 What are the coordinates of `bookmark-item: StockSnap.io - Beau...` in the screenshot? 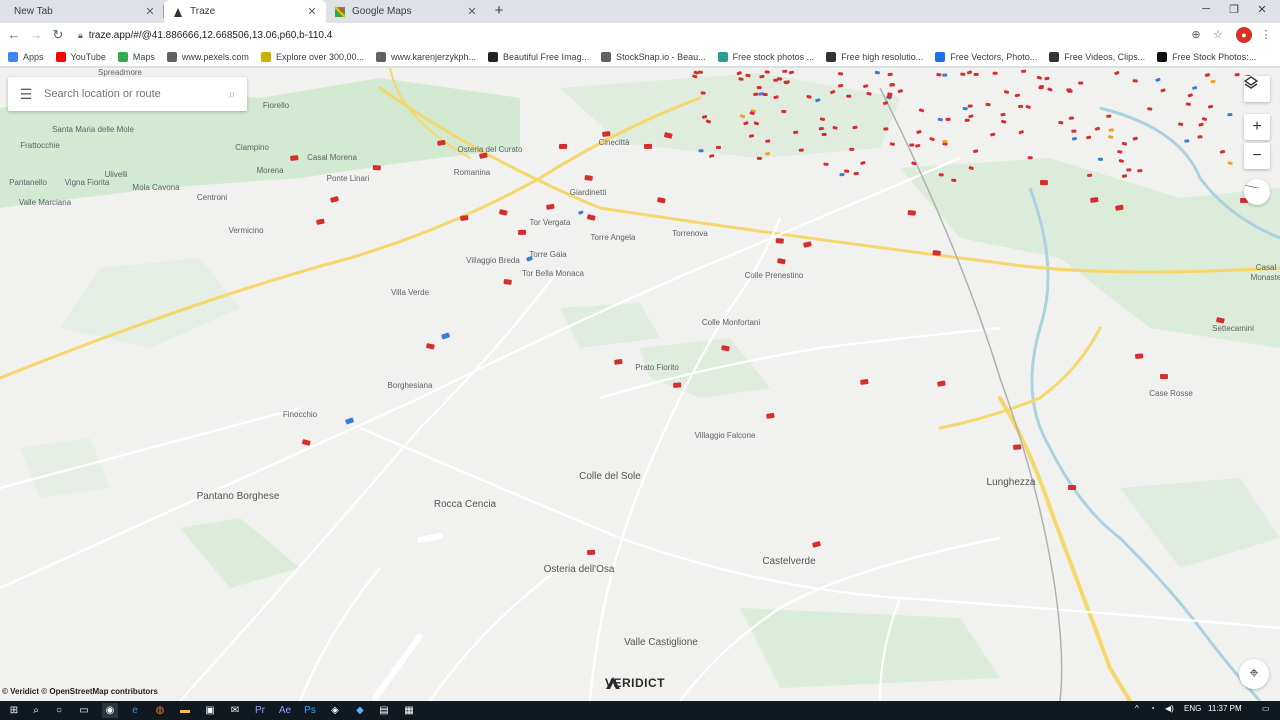 It's located at (653, 56).